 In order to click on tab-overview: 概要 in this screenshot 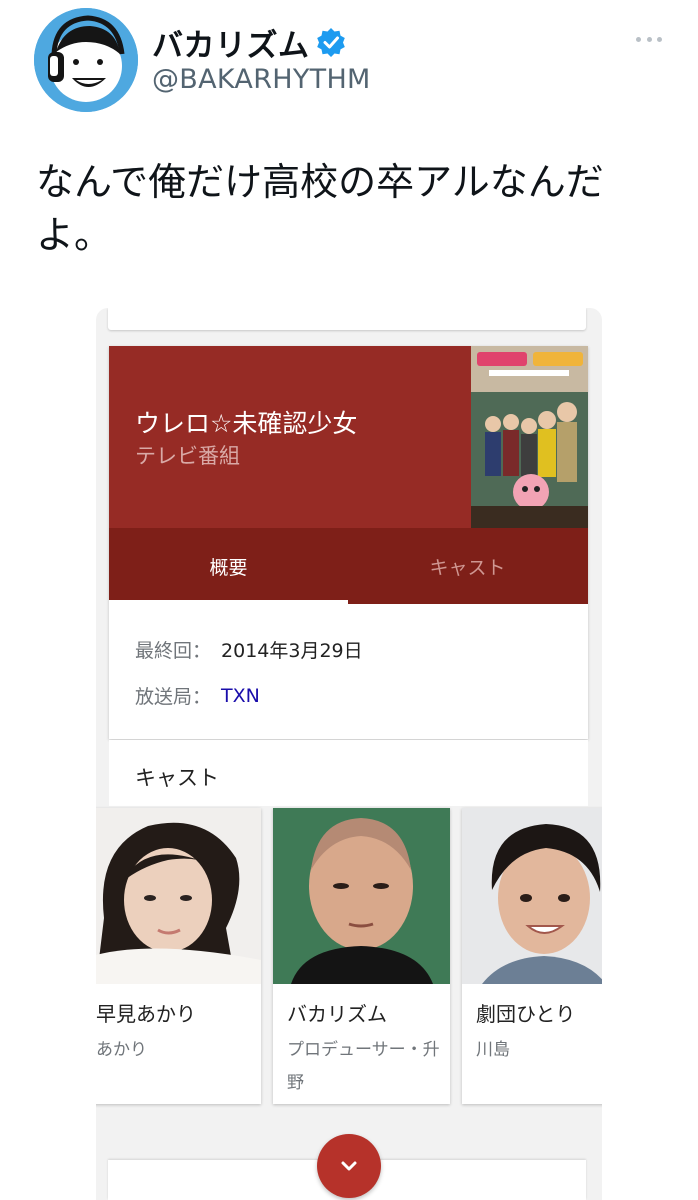, I will do `click(228, 566)`.